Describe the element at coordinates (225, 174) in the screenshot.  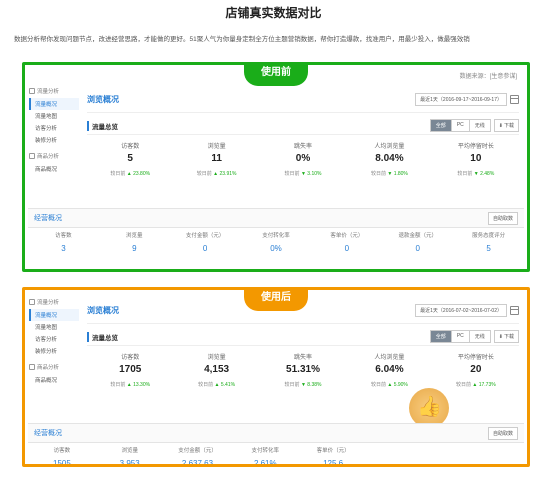
I see `compare-delta: ▲ 23.91%` at that location.